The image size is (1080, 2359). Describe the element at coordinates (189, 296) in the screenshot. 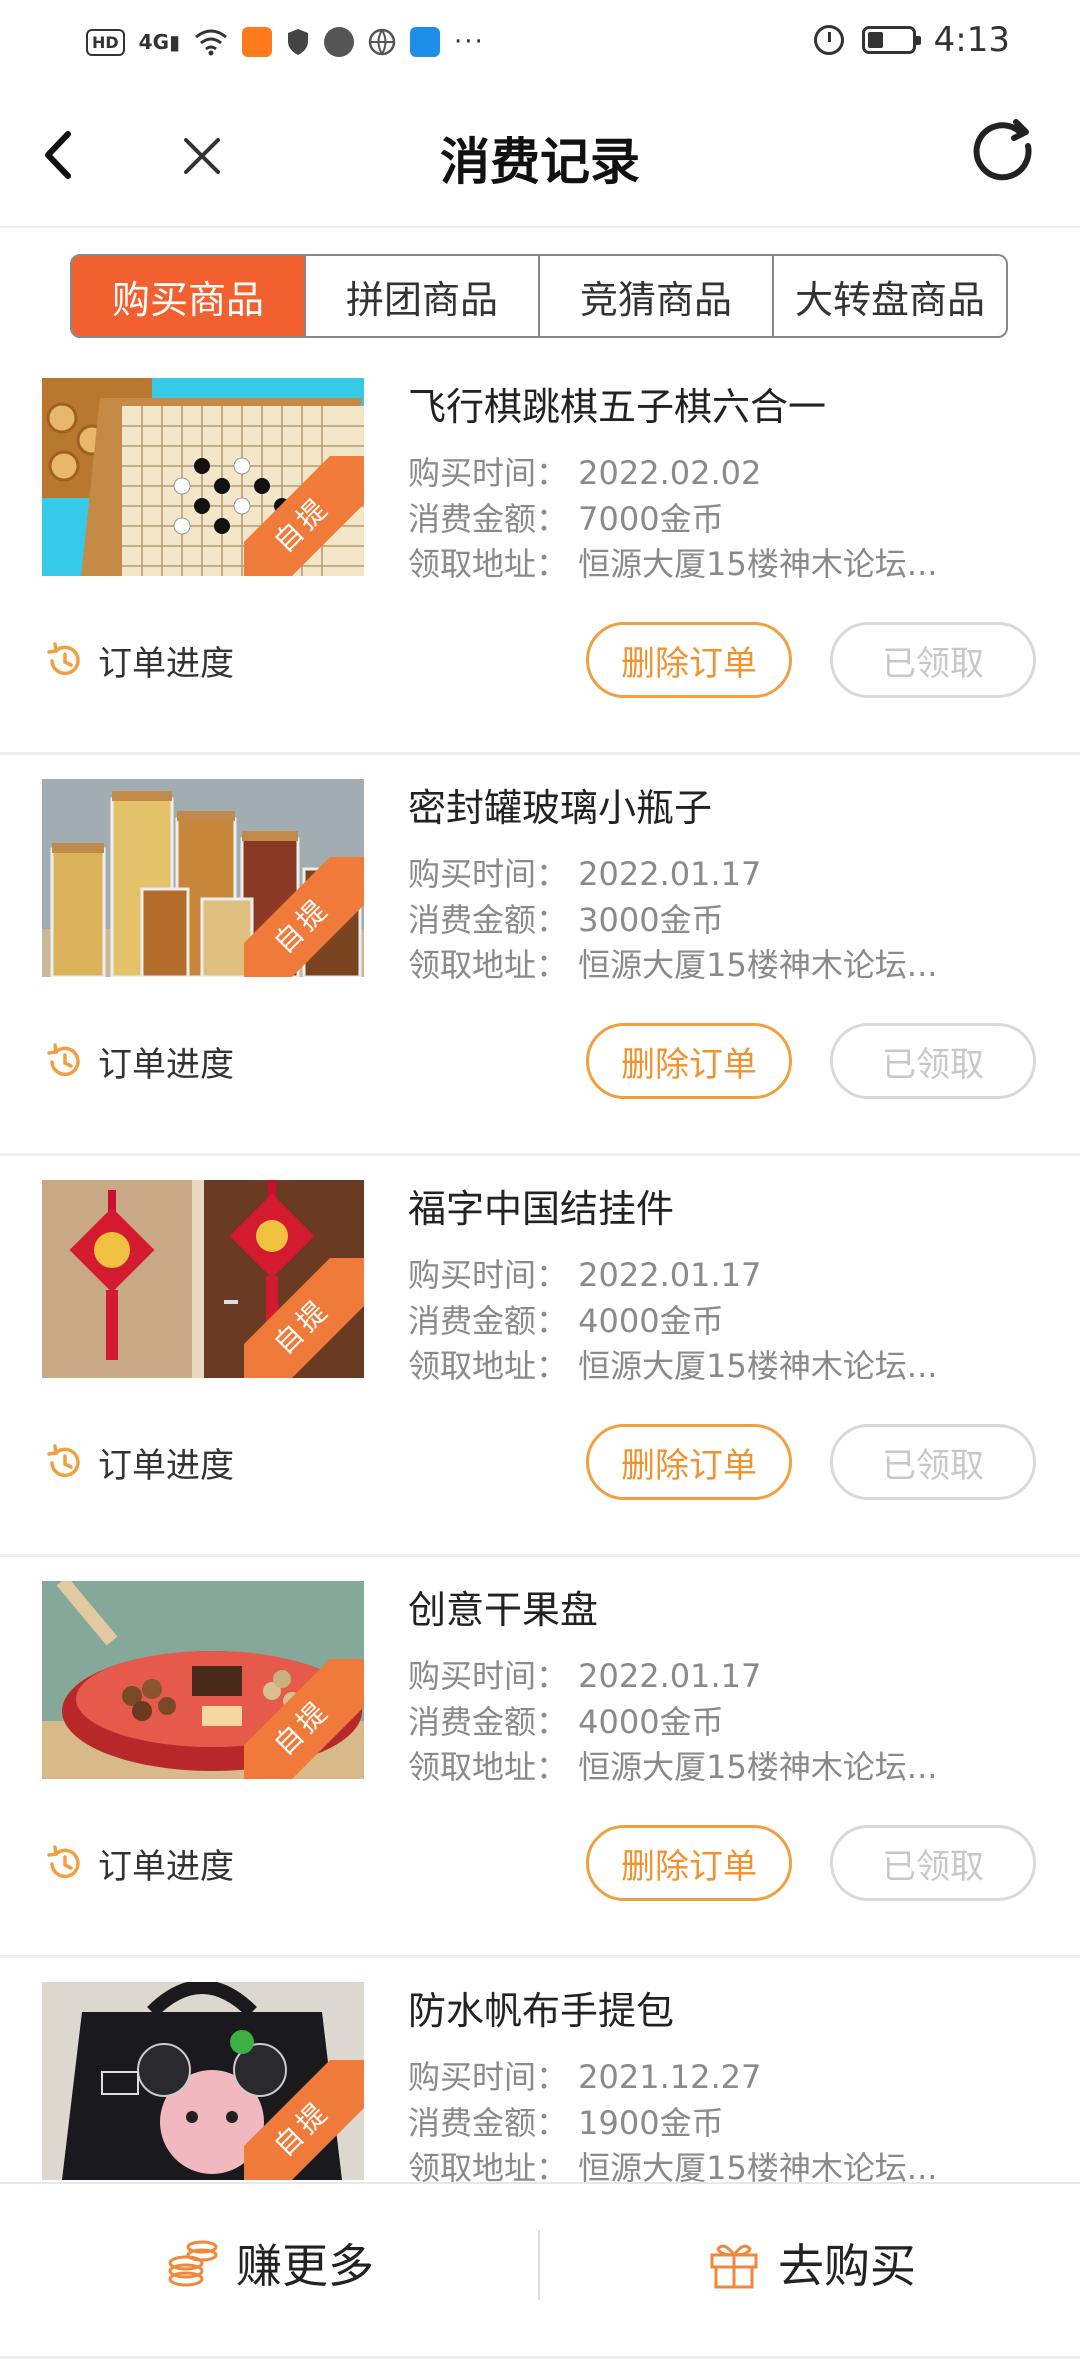

I see `tab-purchase: 购买商品` at that location.